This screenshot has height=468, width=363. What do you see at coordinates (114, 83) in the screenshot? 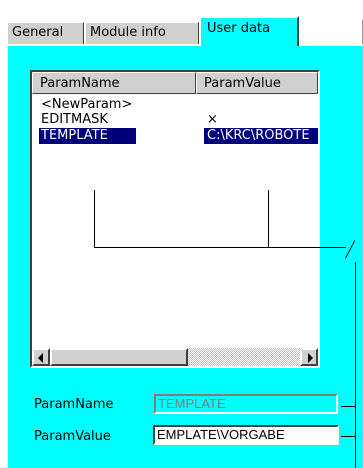
I see `column-header-param-name: ParamName` at bounding box center [114, 83].